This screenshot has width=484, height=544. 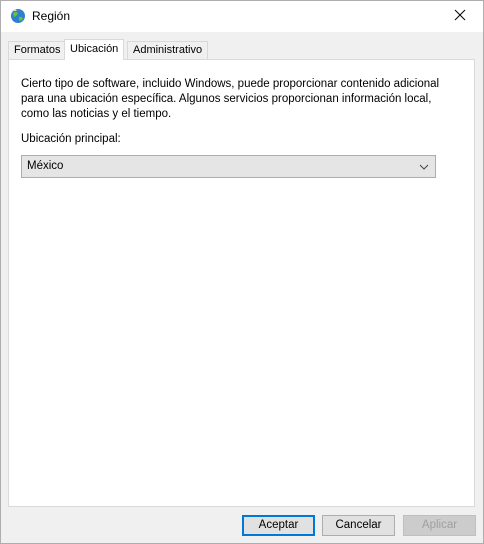 I want to click on close-button, so click(x=460, y=16).